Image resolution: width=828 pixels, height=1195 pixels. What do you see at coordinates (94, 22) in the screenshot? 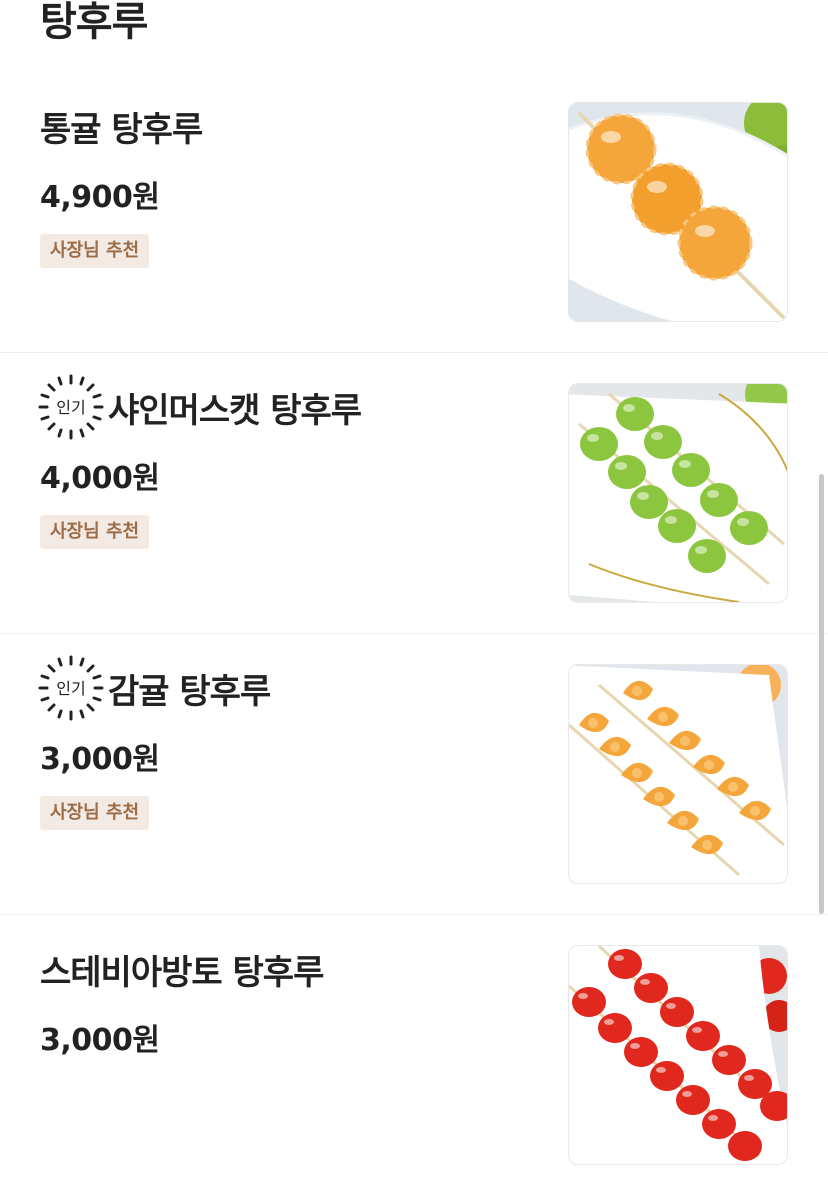
I see `section-title: 탕후루` at bounding box center [94, 22].